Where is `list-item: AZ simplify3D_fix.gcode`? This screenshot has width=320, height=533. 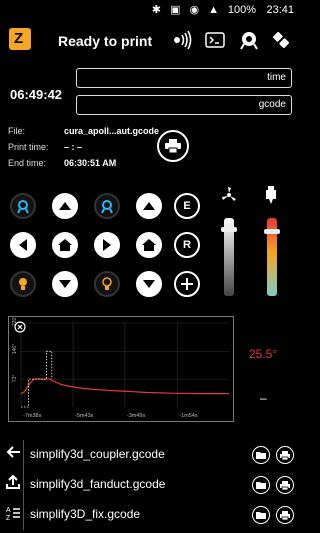
list-item: AZ simplify3D_fix.gcode is located at coordinates (150, 515).